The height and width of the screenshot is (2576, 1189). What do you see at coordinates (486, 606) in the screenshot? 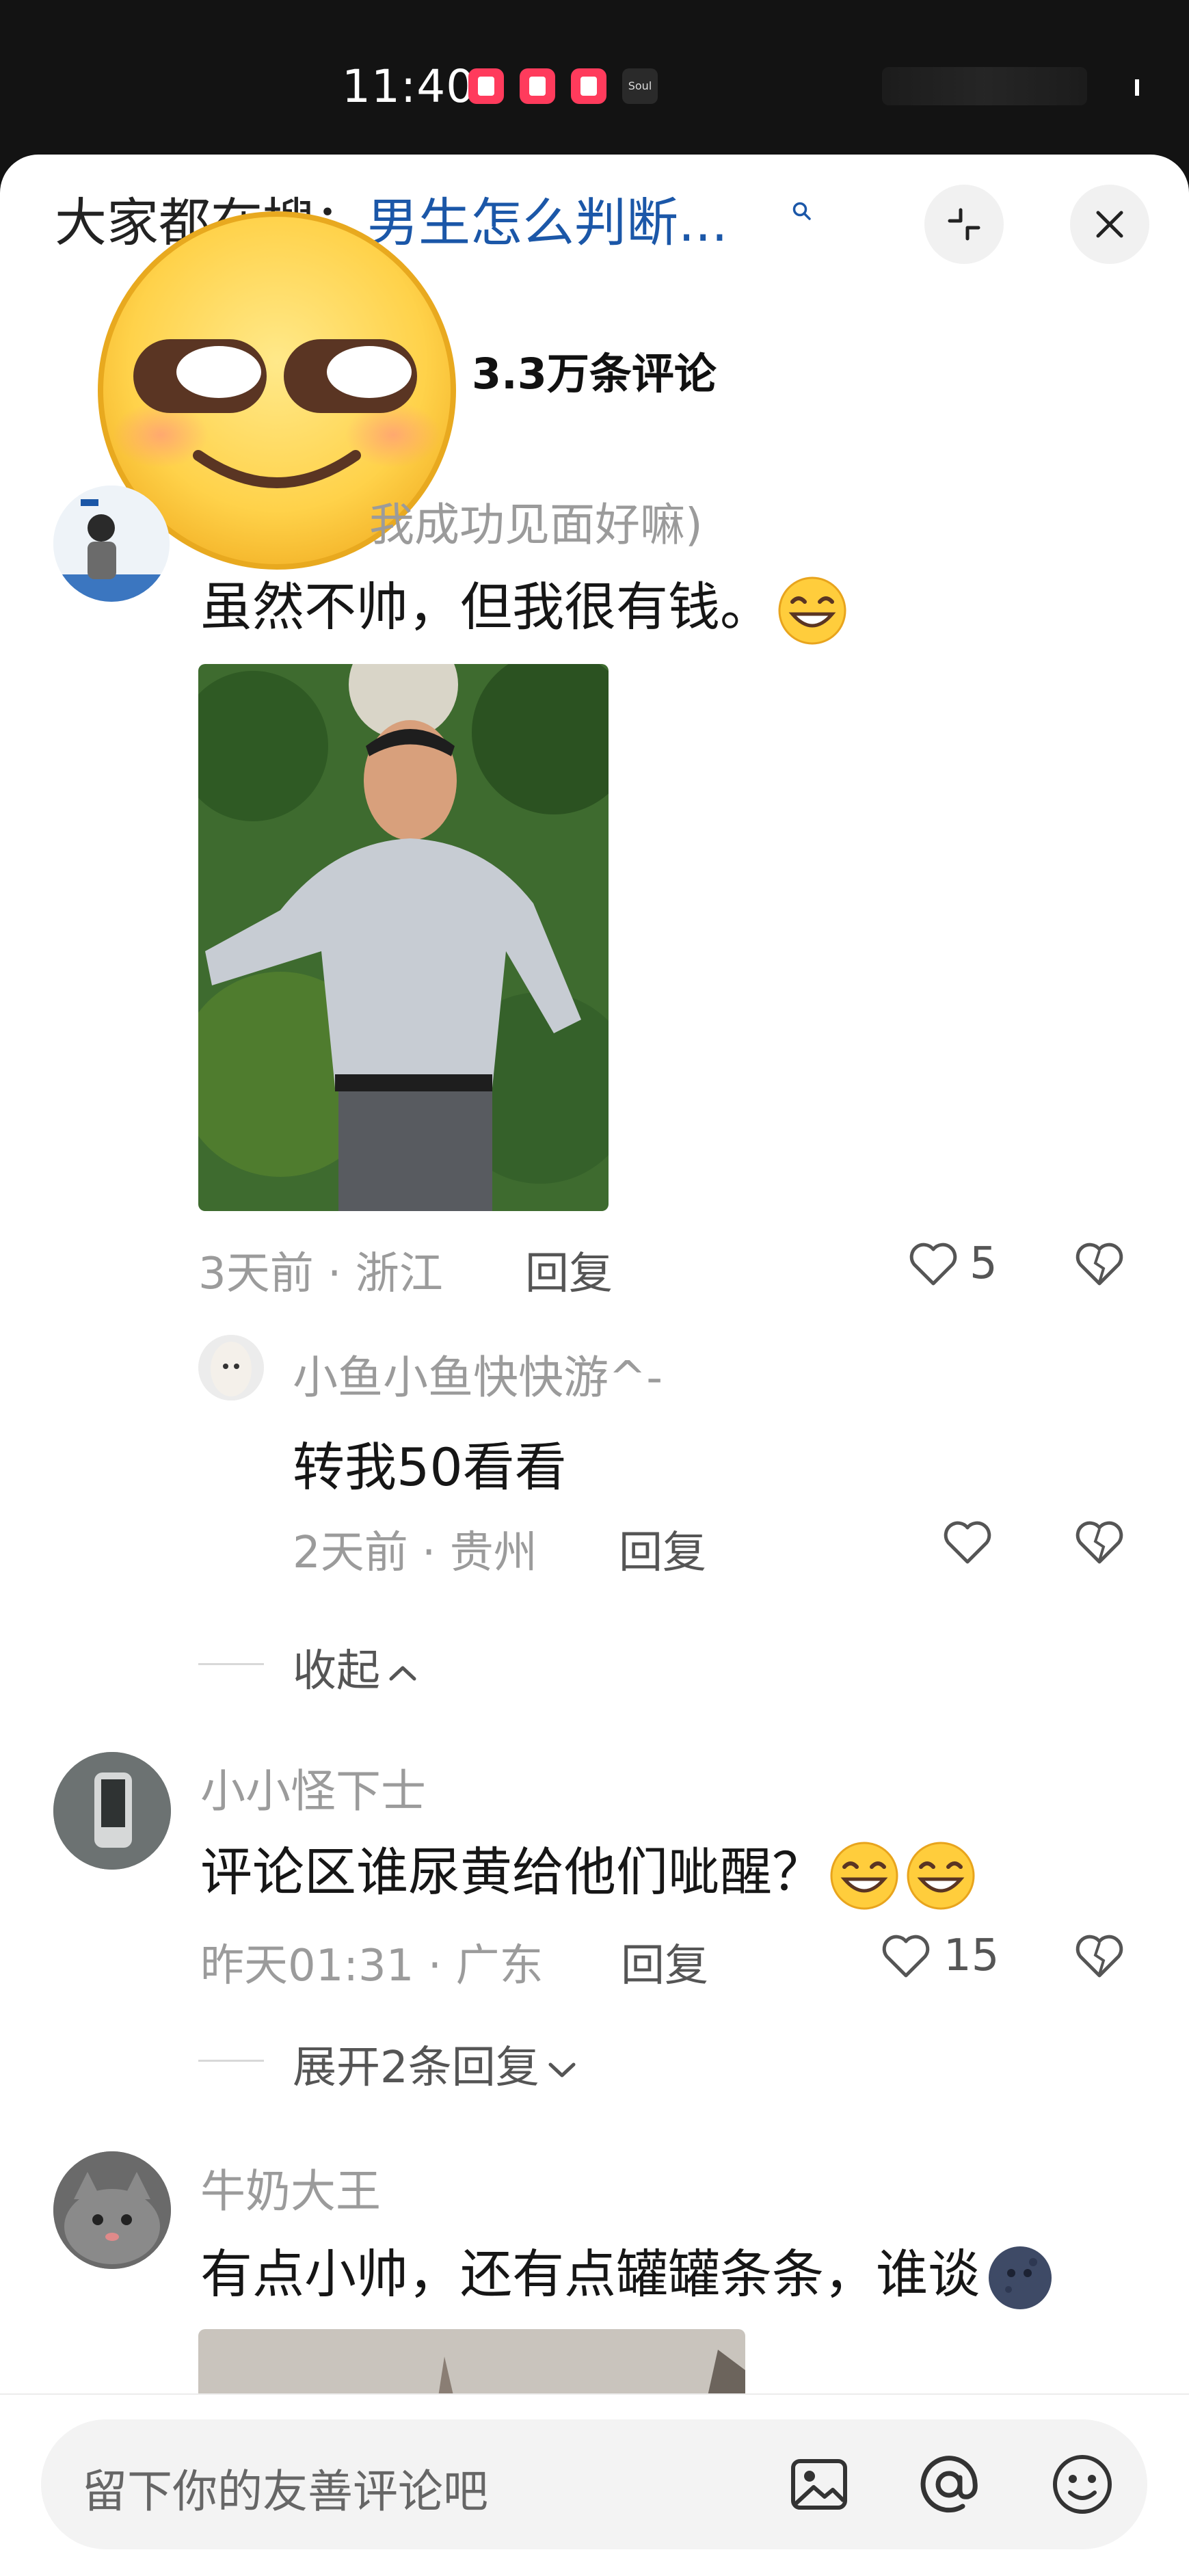
I see `comment-text-content: 虽然不帅，但我很有钱。` at bounding box center [486, 606].